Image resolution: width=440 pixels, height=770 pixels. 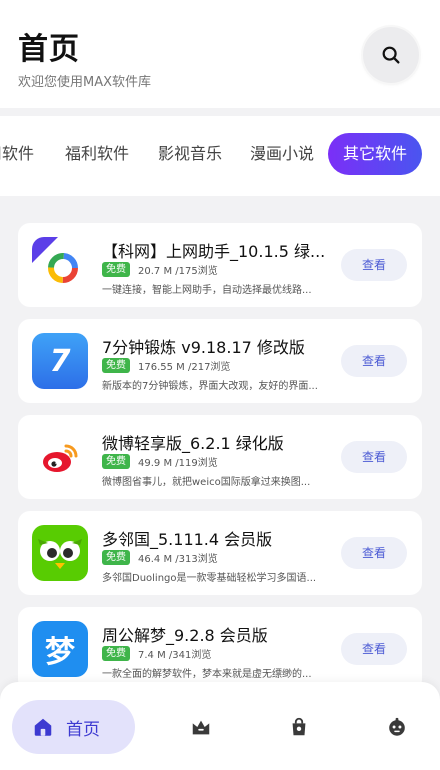 I want to click on app-meta: 免费 7.4 M /341浏览, so click(x=156, y=653).